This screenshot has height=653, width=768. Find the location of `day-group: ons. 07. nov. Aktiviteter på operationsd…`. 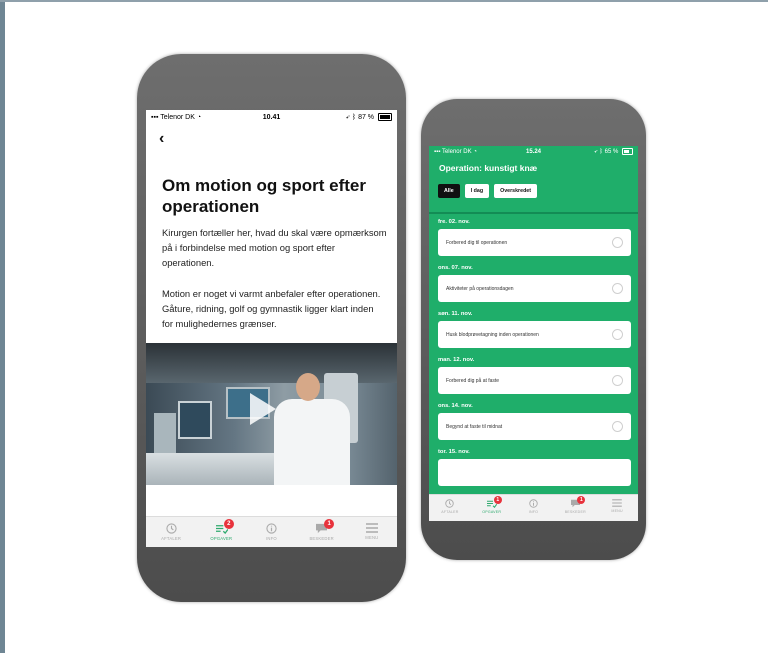

day-group: ons. 07. nov. Aktiviteter på operationsd… is located at coordinates (534, 283).